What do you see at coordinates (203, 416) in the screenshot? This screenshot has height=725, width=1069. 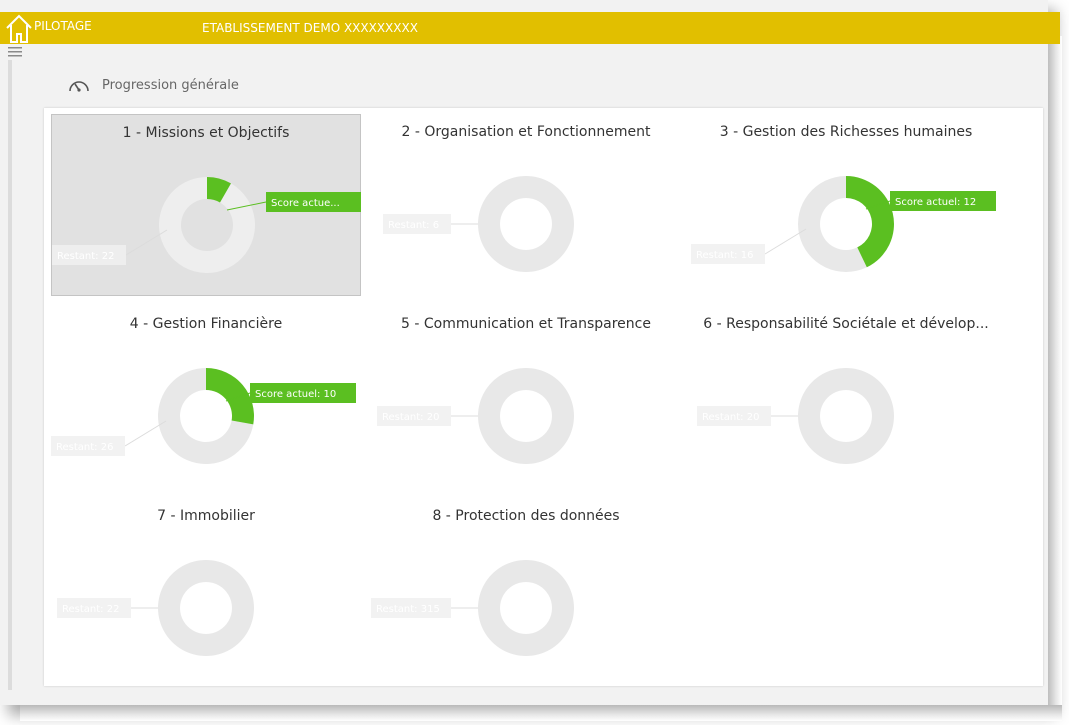 I see `donut-chart: Restant: 26 Score actuel: 10` at bounding box center [203, 416].